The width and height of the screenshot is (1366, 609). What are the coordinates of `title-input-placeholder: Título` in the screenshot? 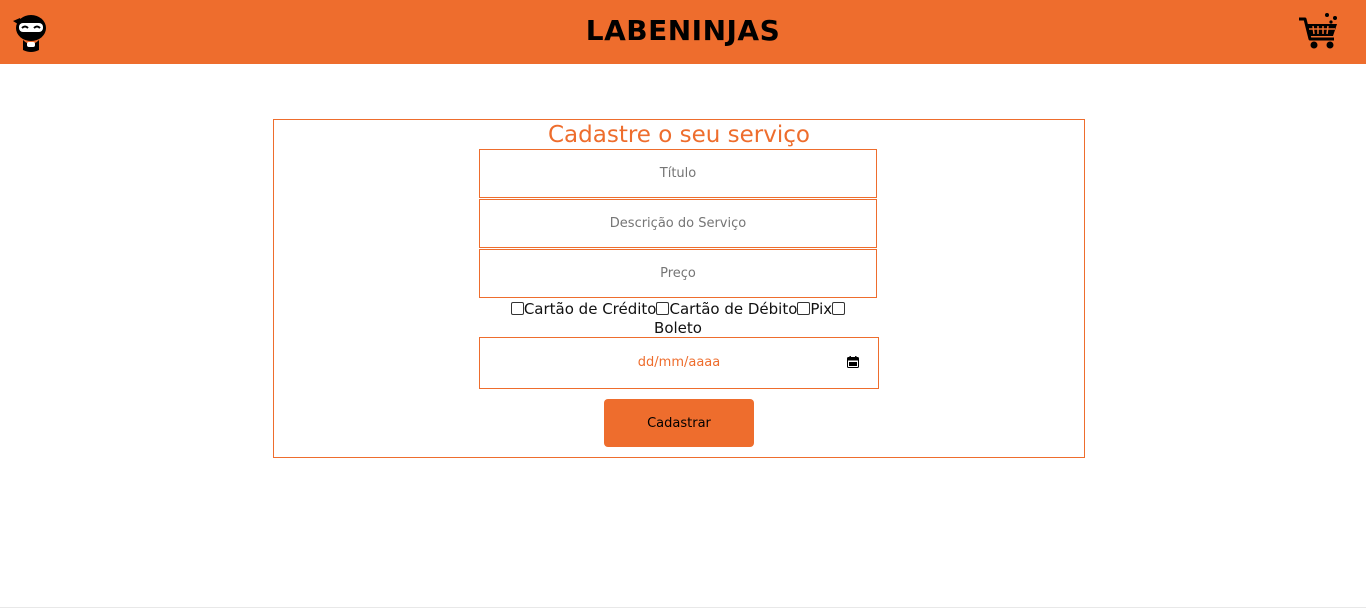 It's located at (678, 173).